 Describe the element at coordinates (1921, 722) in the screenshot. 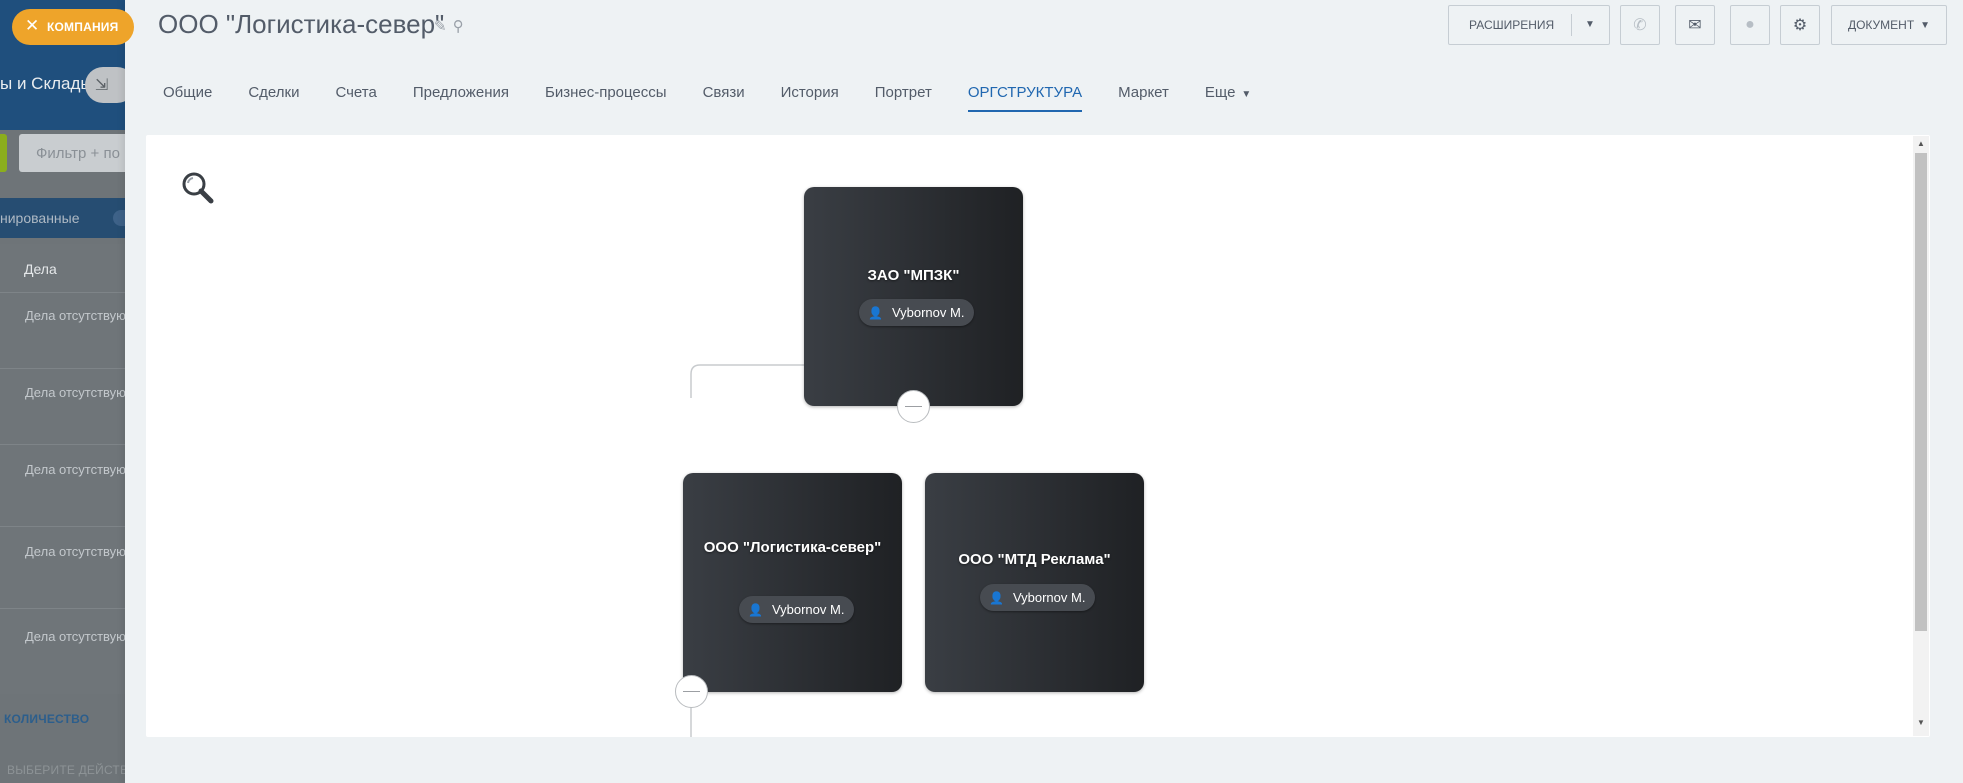

I see `scroll-down-icon: ▼` at that location.